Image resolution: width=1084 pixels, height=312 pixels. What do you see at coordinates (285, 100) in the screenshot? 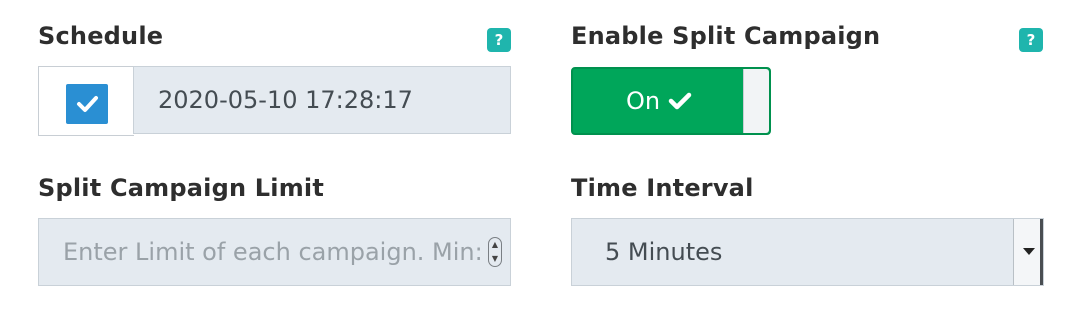
I see `schedule-datetime-value: 2020-05-10 17:28:17` at bounding box center [285, 100].